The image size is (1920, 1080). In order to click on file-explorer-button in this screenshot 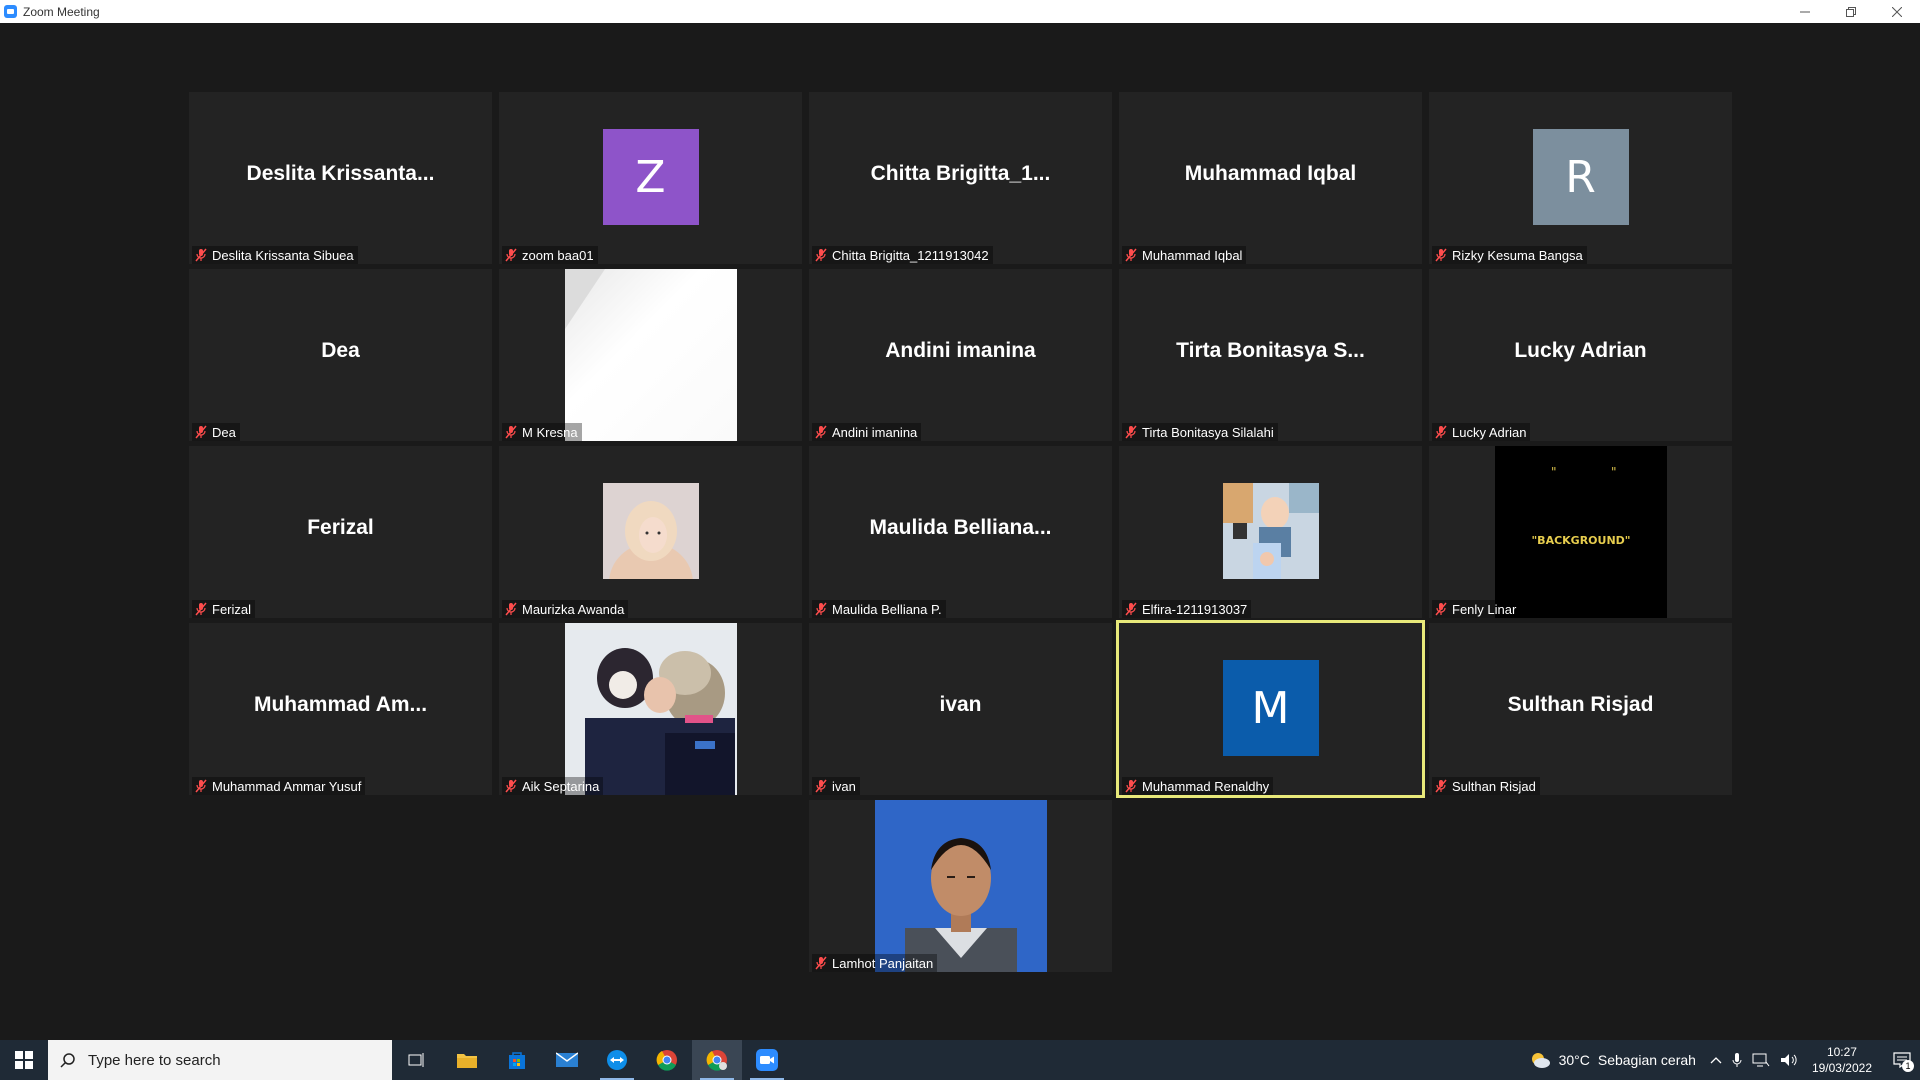, I will do `click(467, 1060)`.